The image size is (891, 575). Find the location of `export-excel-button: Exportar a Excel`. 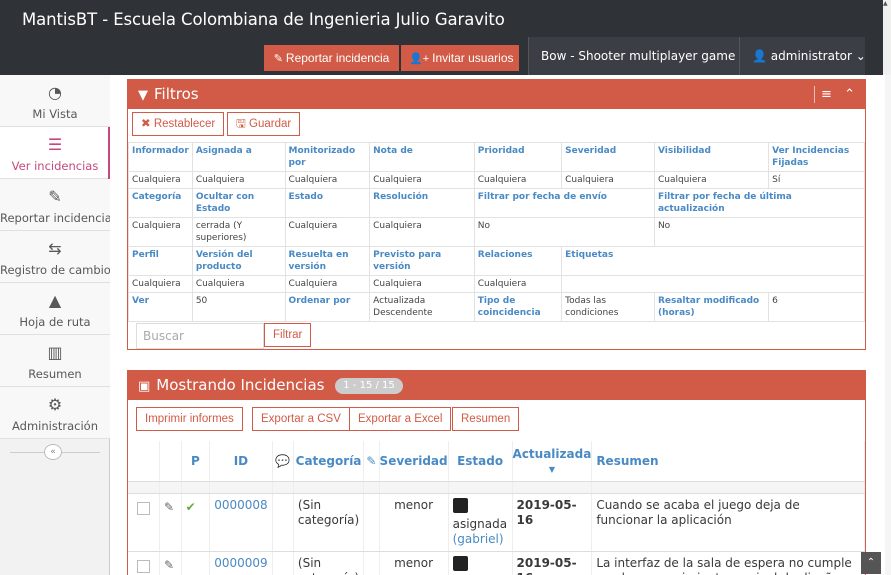

export-excel-button: Exportar a Excel is located at coordinates (400, 419).